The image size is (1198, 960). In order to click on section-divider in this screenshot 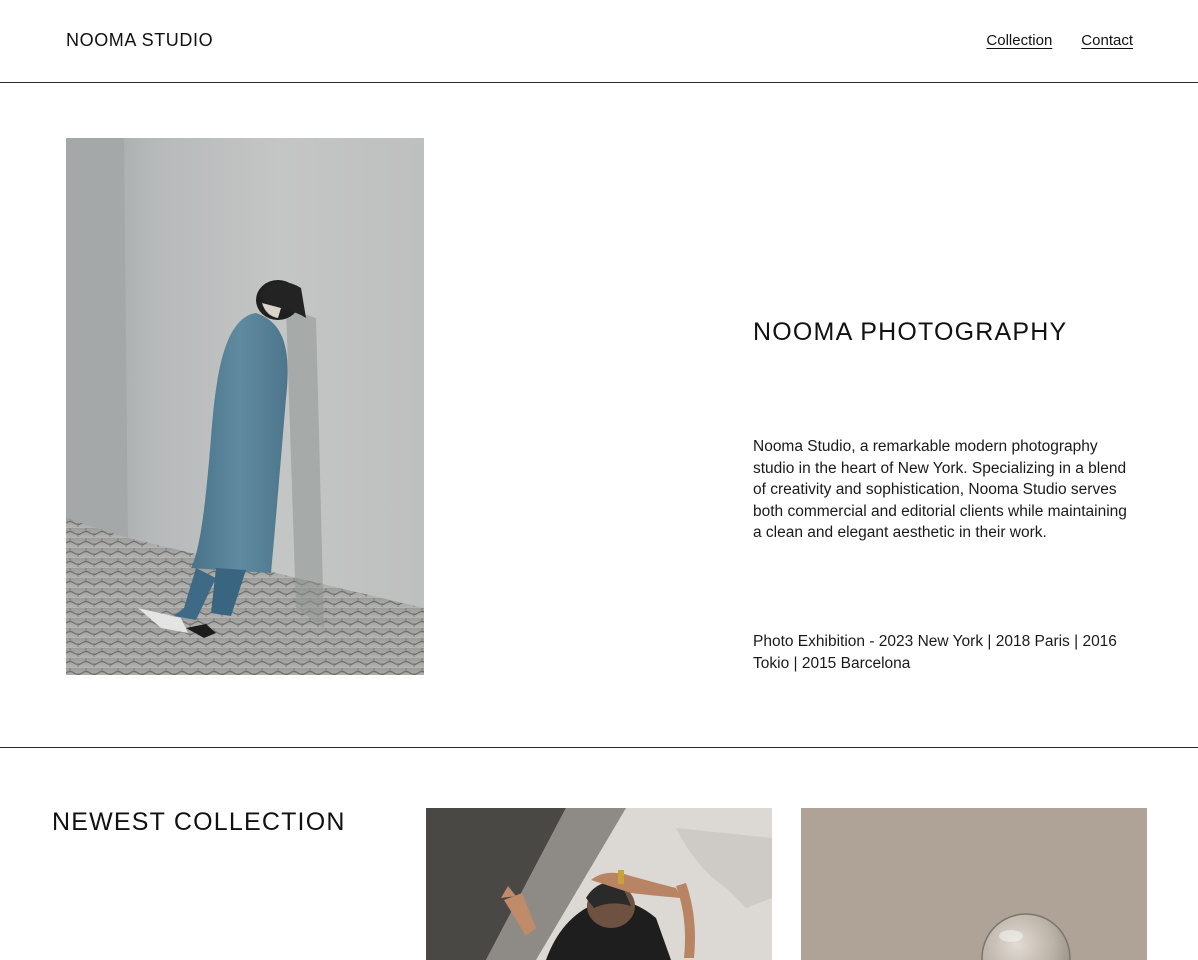, I will do `click(599, 747)`.